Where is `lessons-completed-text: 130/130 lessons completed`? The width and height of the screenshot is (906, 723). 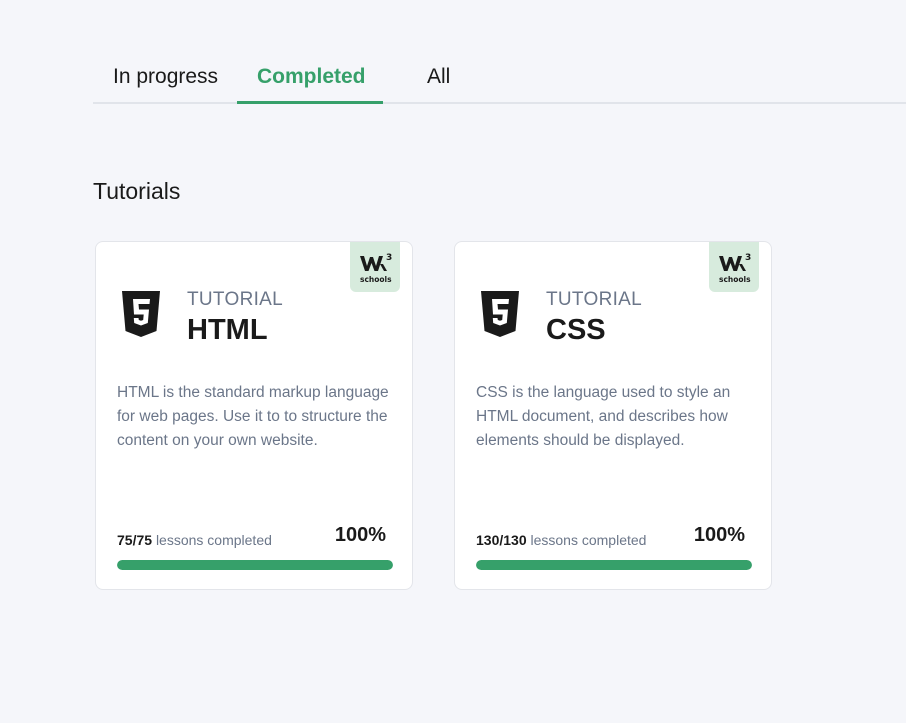
lessons-completed-text: 130/130 lessons completed is located at coordinates (561, 540).